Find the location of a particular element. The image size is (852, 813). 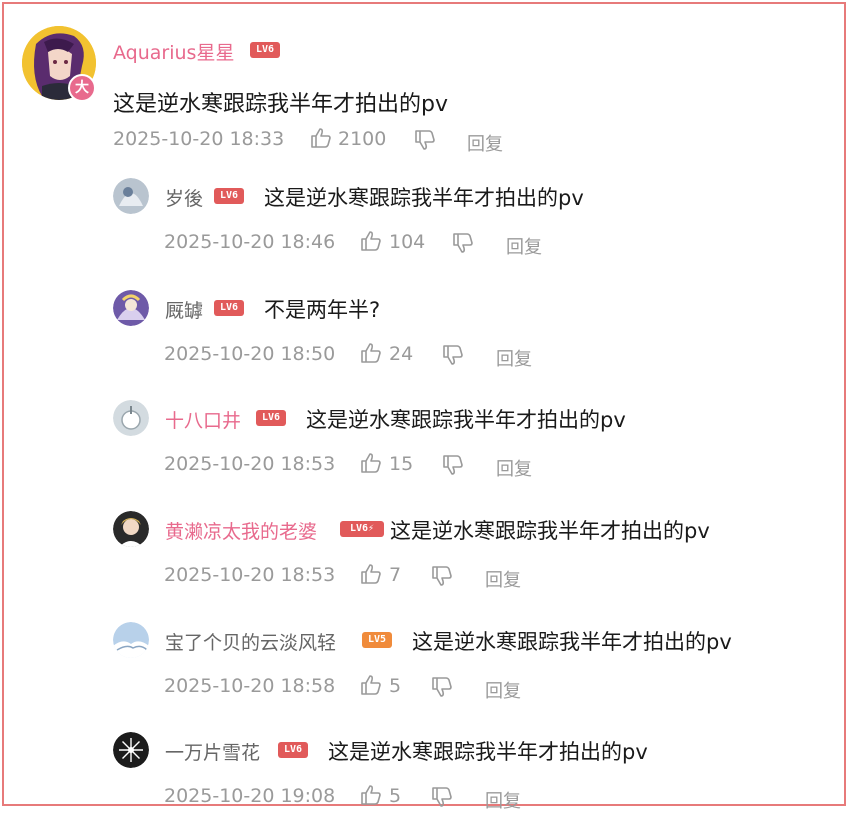

level-badge: LV5 is located at coordinates (377, 640).